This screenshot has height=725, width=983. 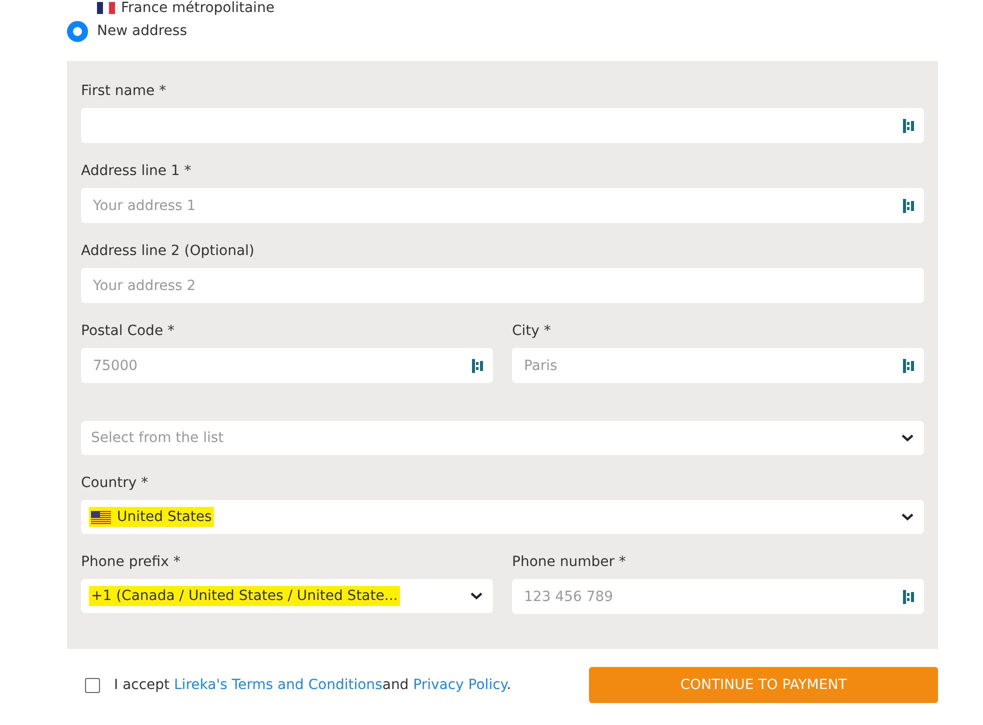 What do you see at coordinates (718, 596) in the screenshot?
I see `input-field: 123 456 789` at bounding box center [718, 596].